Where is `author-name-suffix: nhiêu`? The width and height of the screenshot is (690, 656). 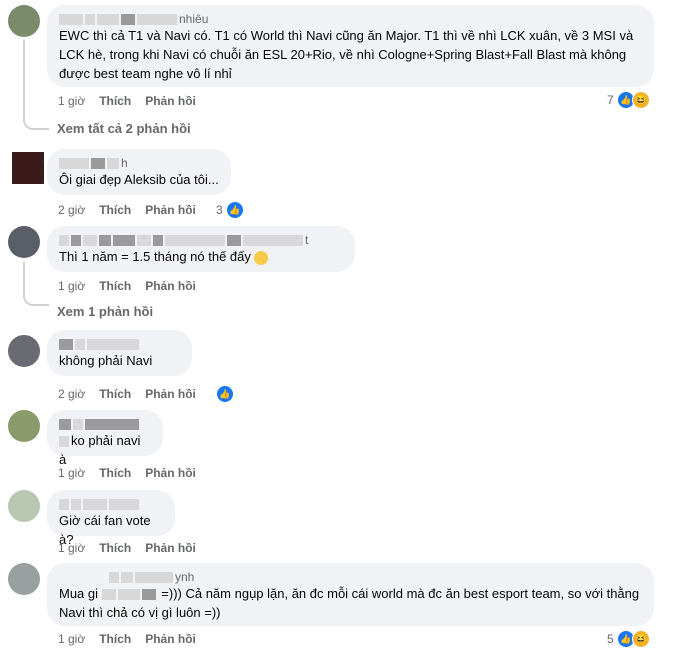
author-name-suffix: nhiêu is located at coordinates (194, 19).